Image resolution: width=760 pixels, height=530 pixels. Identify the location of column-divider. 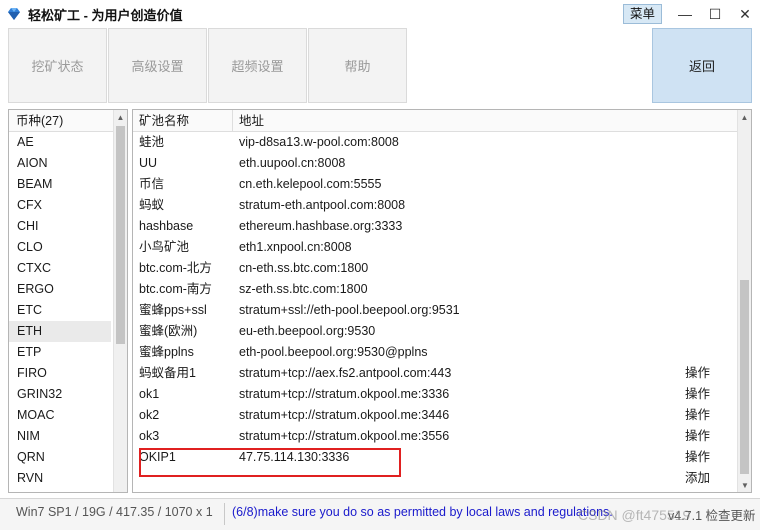
(232, 121).